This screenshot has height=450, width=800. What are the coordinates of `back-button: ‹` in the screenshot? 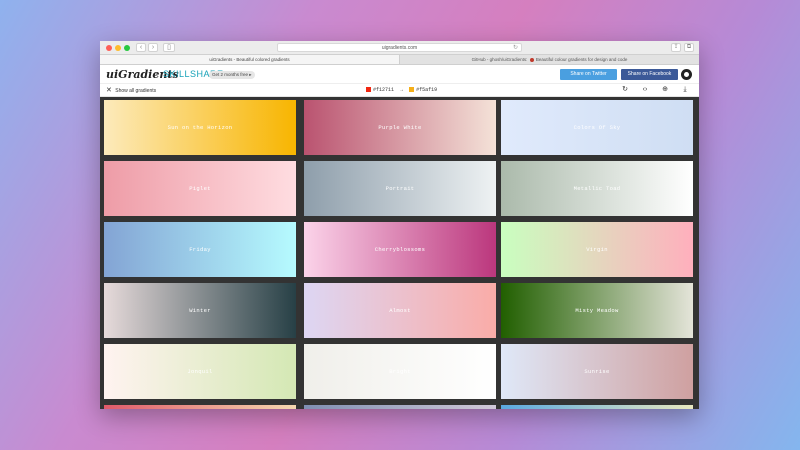 It's located at (141, 47).